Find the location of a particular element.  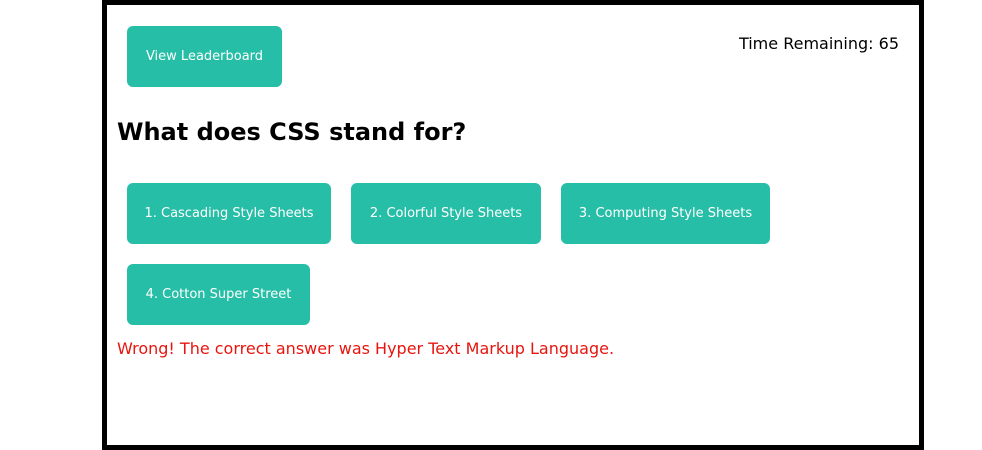

answer-option-1-button: 1. Cascading Style Sheets is located at coordinates (229, 213).